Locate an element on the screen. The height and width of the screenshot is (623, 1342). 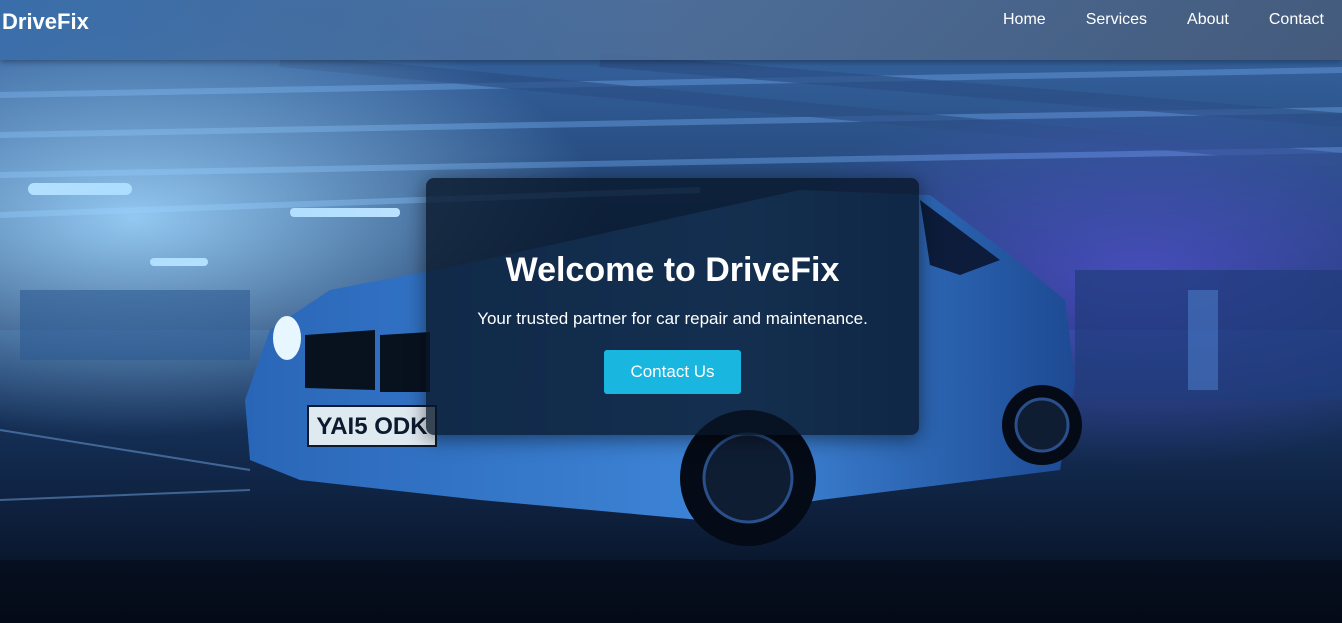
hero-title: Welcome to DriveFix is located at coordinates (672, 270).